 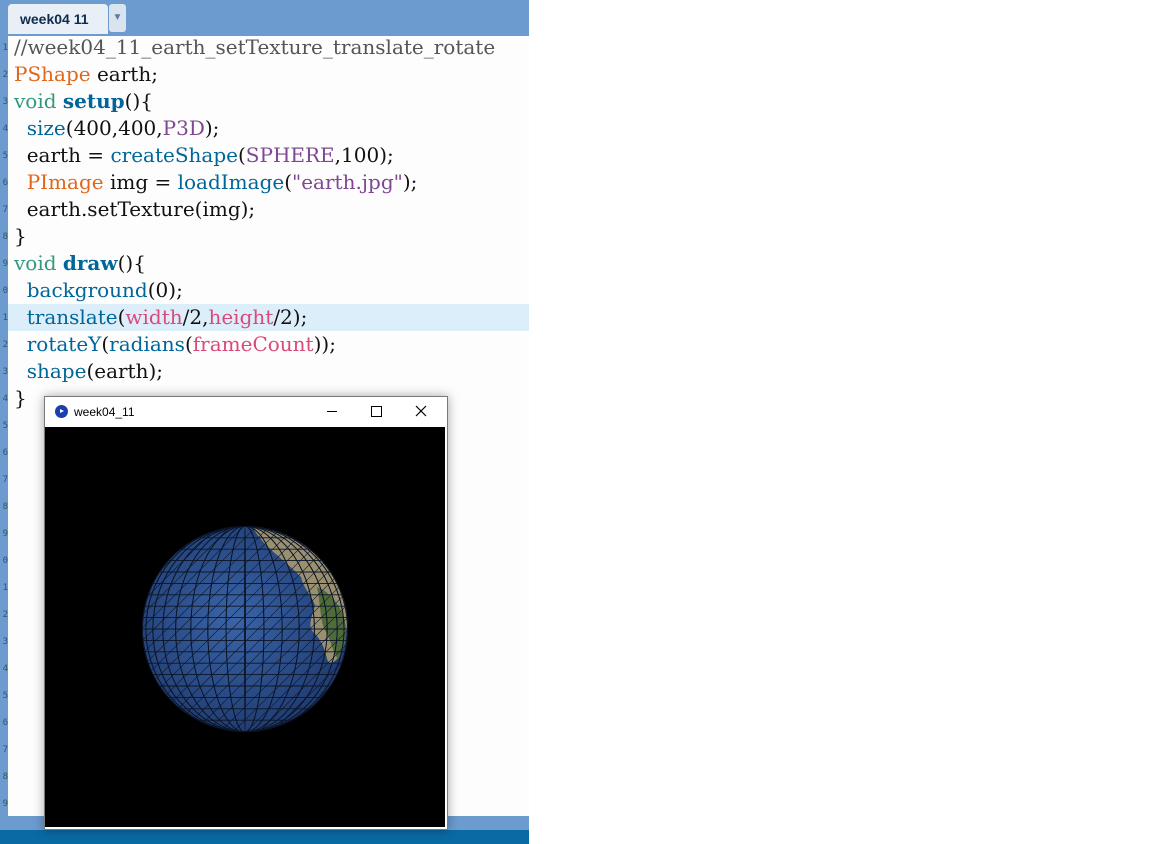 What do you see at coordinates (253, 344) in the screenshot?
I see `code-token: frameCount` at bounding box center [253, 344].